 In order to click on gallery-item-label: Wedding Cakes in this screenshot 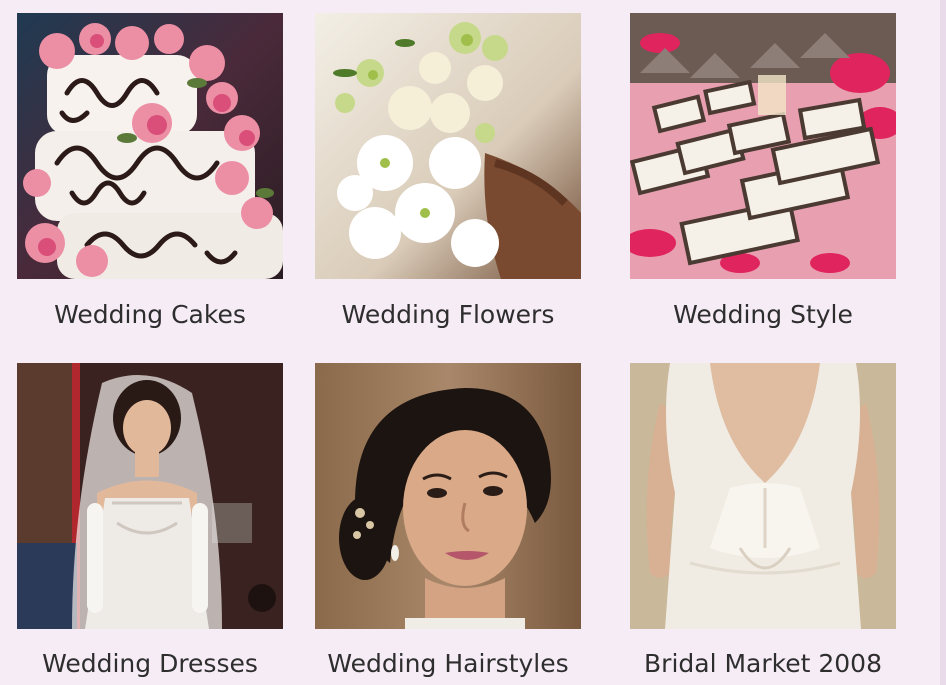, I will do `click(156, 315)`.